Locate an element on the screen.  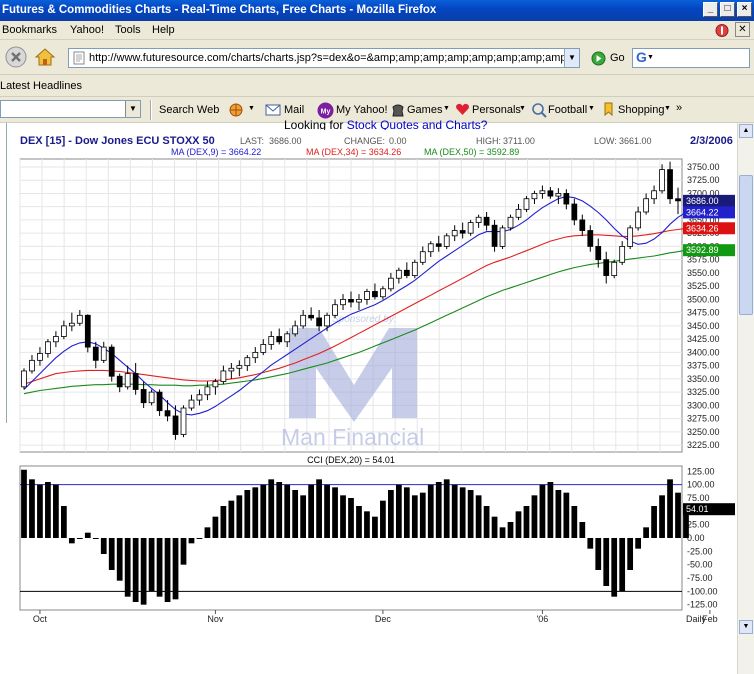
toolbar-overflow-icon: » is located at coordinates (679, 108).